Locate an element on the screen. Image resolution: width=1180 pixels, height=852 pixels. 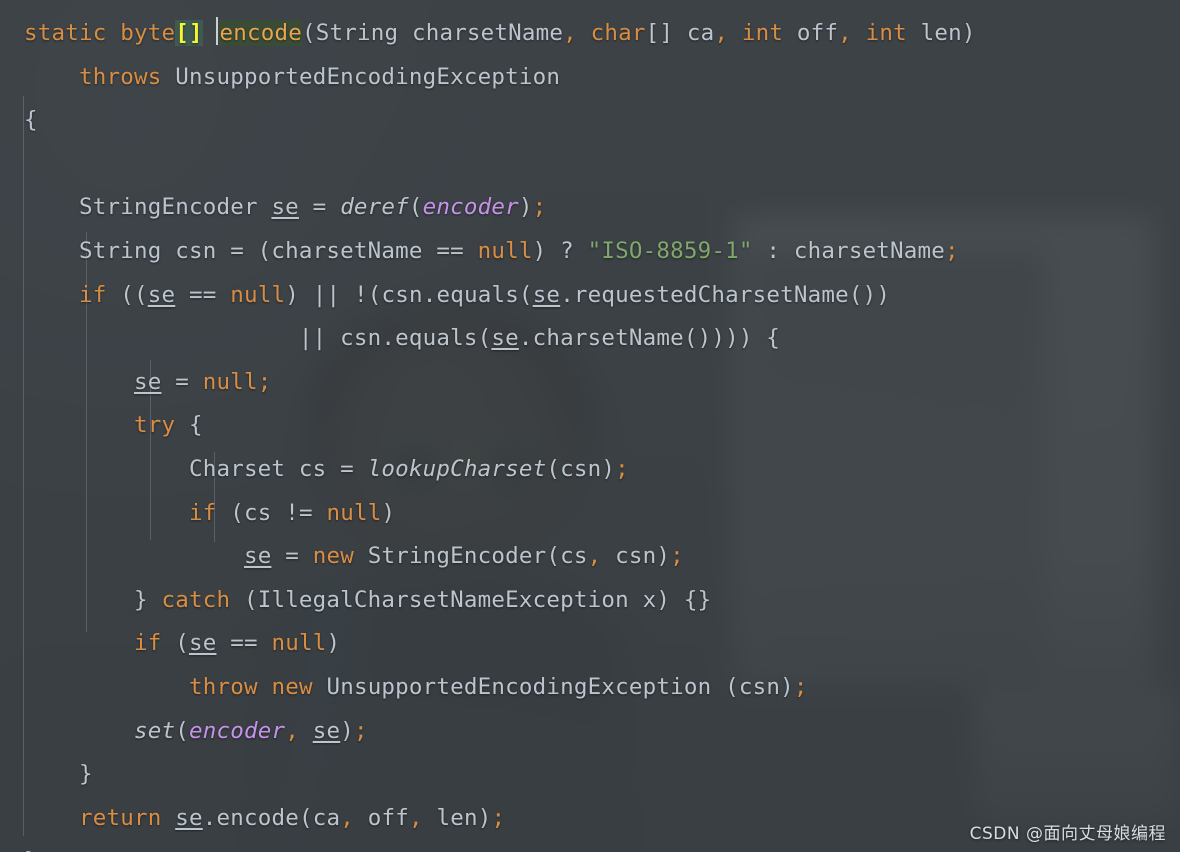
code-token: ) || !(csn.equals( is located at coordinates (409, 294).